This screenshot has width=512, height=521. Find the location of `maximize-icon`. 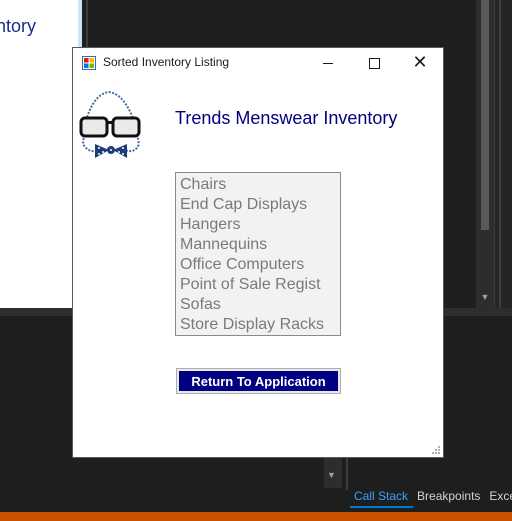

maximize-icon is located at coordinates (374, 63).